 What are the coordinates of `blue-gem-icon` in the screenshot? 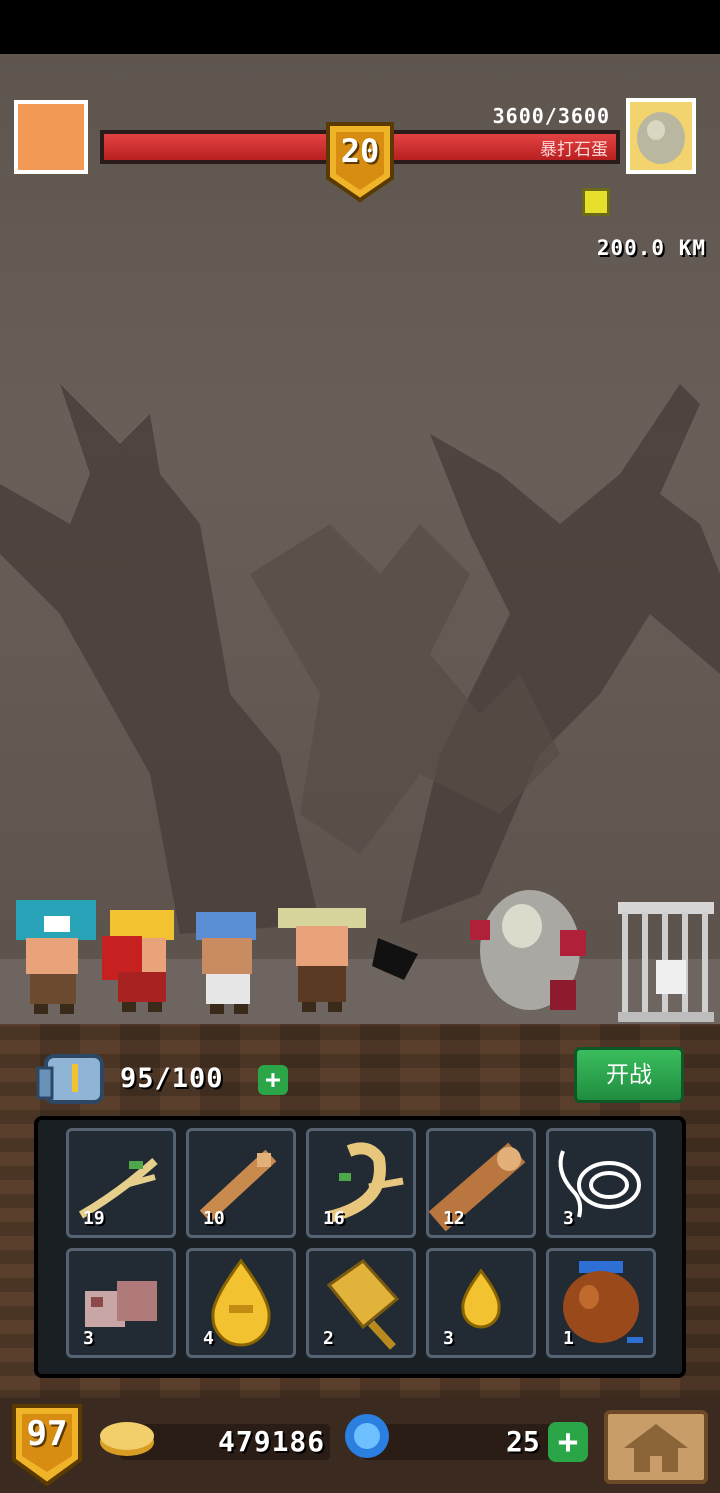 It's located at (367, 1436).